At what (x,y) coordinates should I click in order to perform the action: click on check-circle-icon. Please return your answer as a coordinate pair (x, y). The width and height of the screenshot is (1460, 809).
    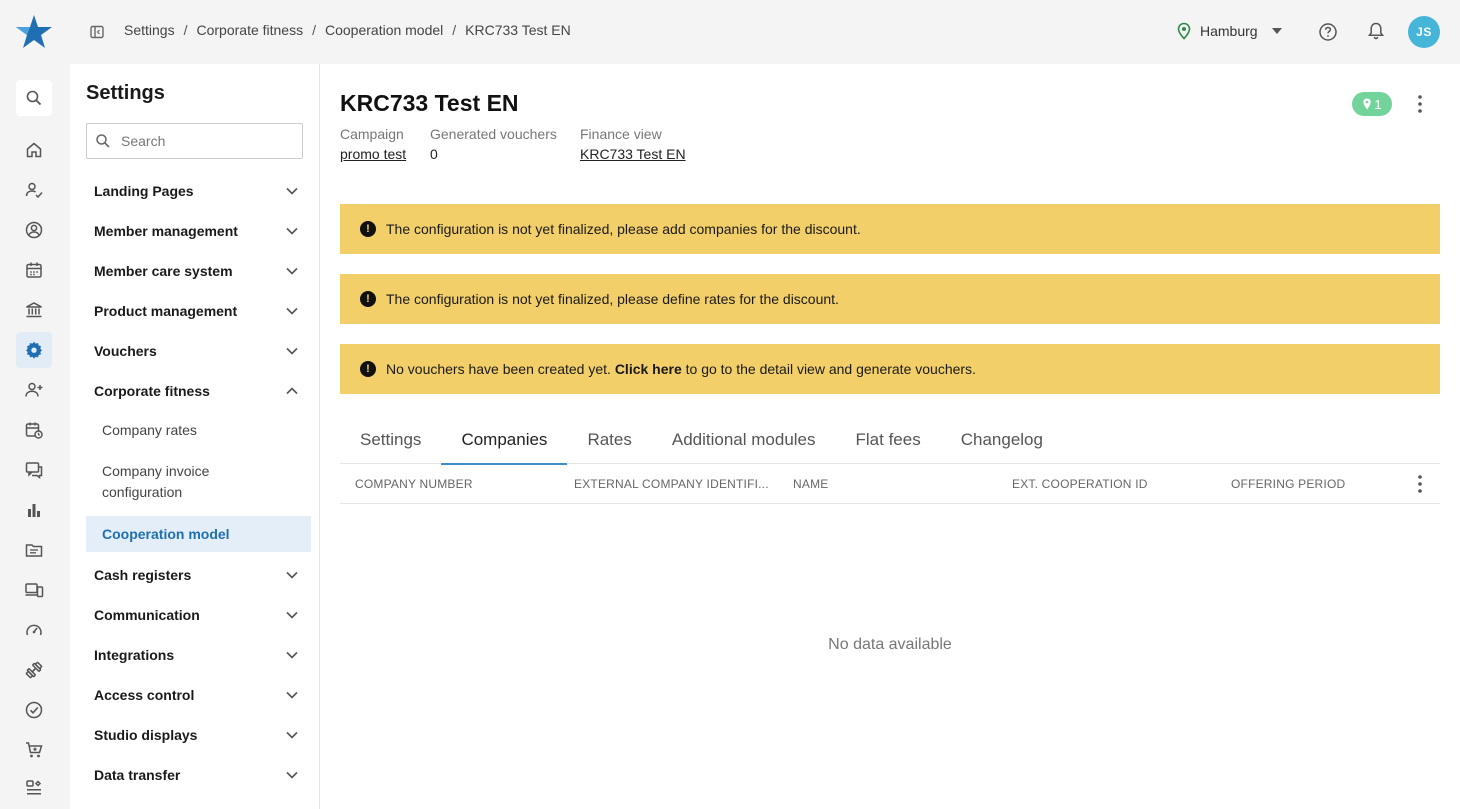
    Looking at the image, I should click on (34, 710).